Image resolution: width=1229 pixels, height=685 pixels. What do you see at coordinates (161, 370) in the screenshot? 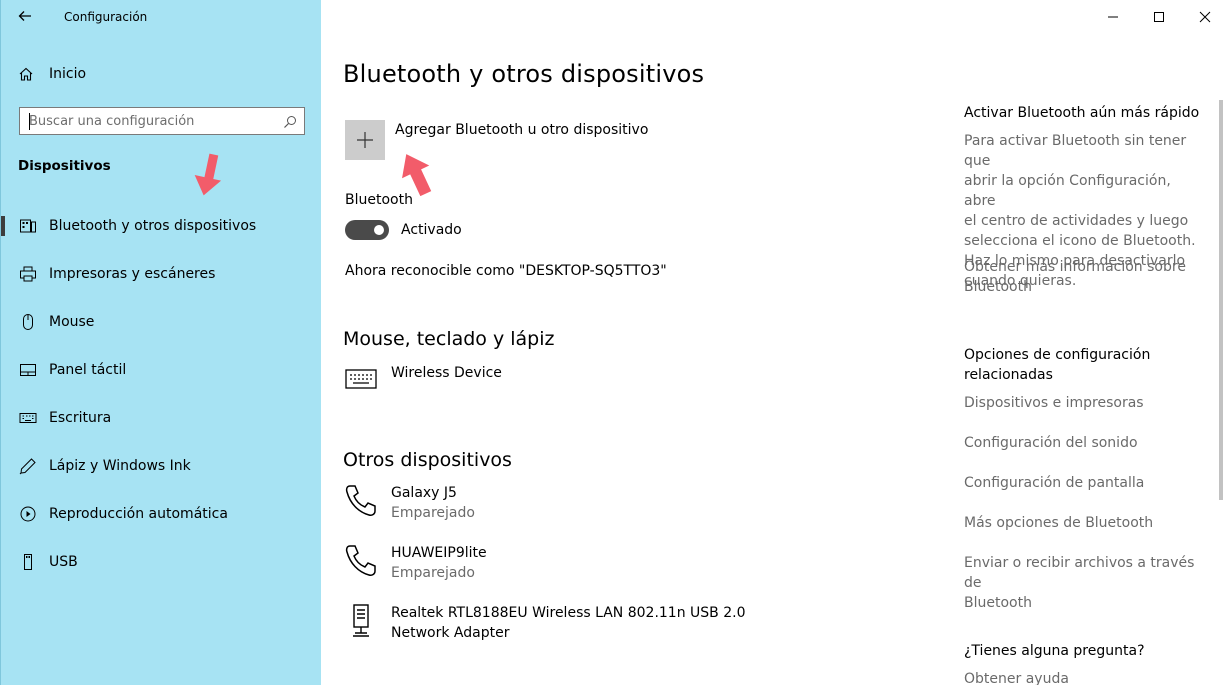
I see `sidebar-item-touchpad: Panel táctil` at bounding box center [161, 370].